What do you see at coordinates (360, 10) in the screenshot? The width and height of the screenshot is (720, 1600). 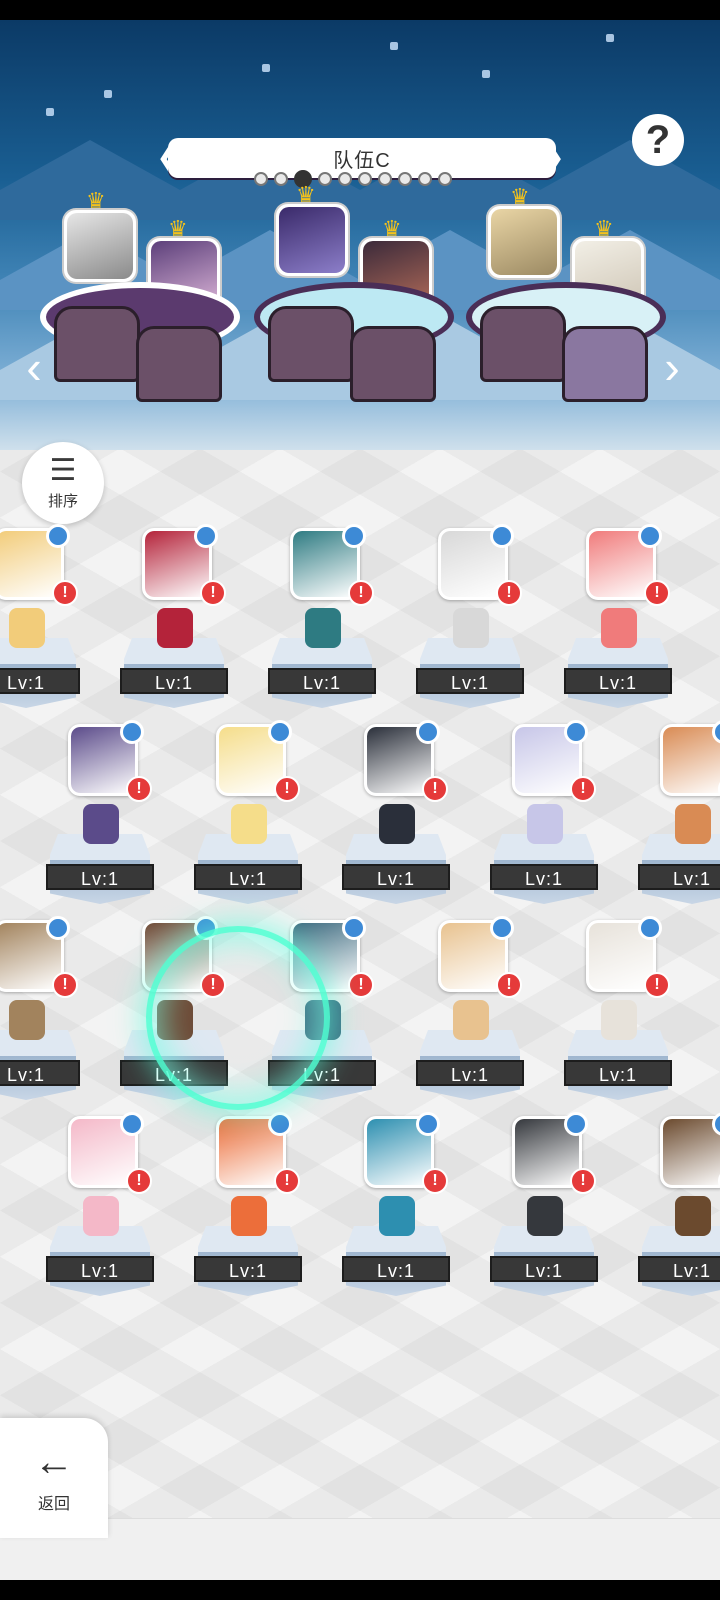 I see `status-bar` at bounding box center [360, 10].